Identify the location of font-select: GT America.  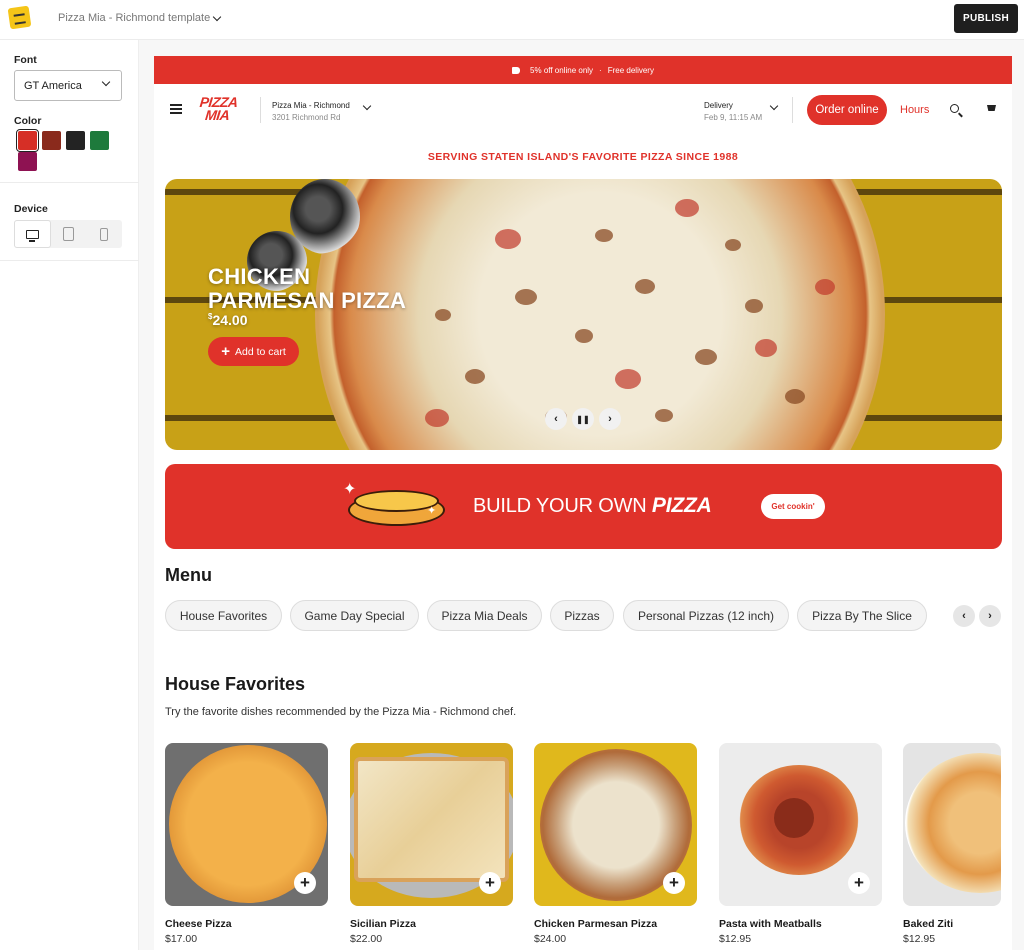
(68, 85).